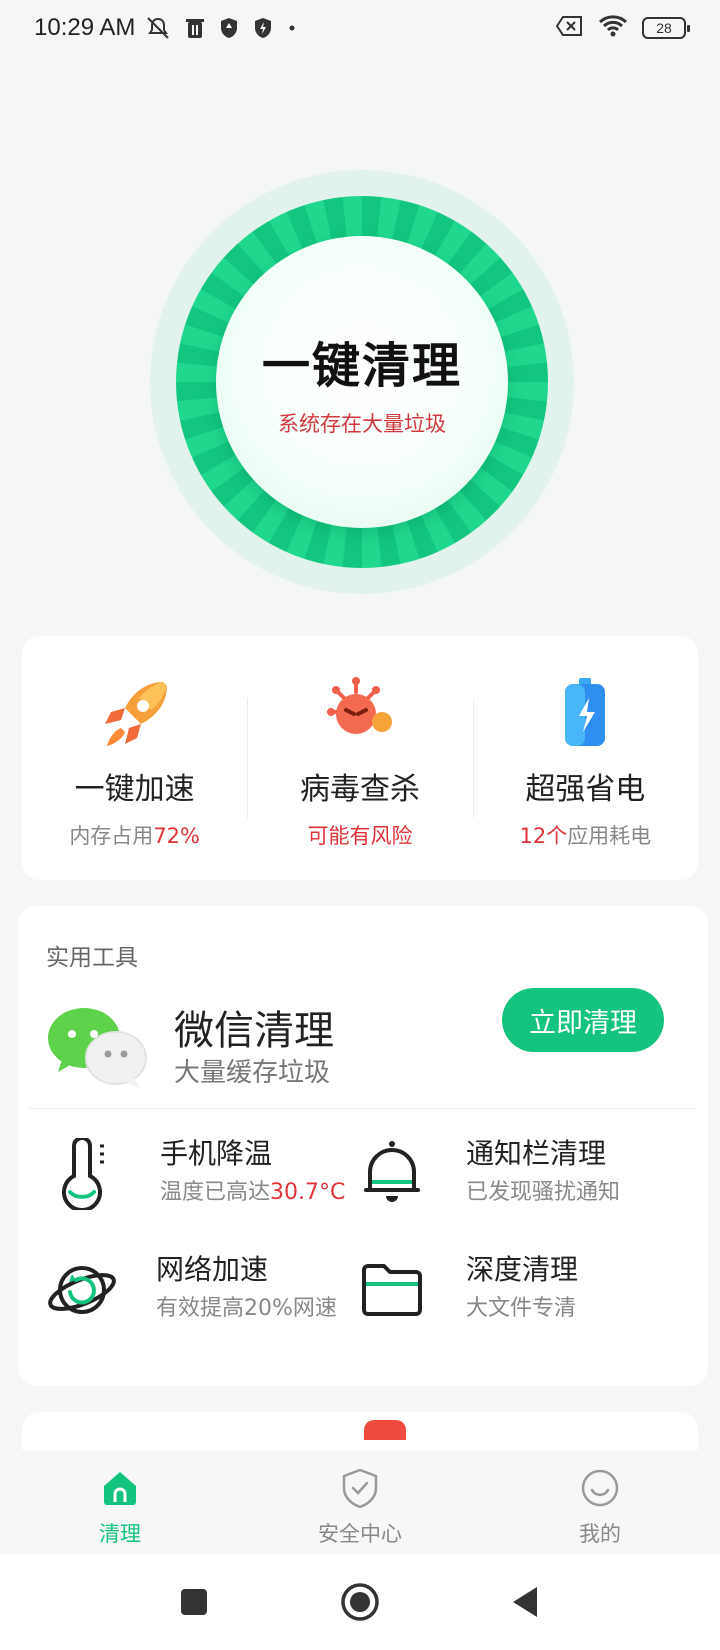  Describe the element at coordinates (360, 1534) in the screenshot. I see `nav-tab-security-label: 安全中心` at that location.